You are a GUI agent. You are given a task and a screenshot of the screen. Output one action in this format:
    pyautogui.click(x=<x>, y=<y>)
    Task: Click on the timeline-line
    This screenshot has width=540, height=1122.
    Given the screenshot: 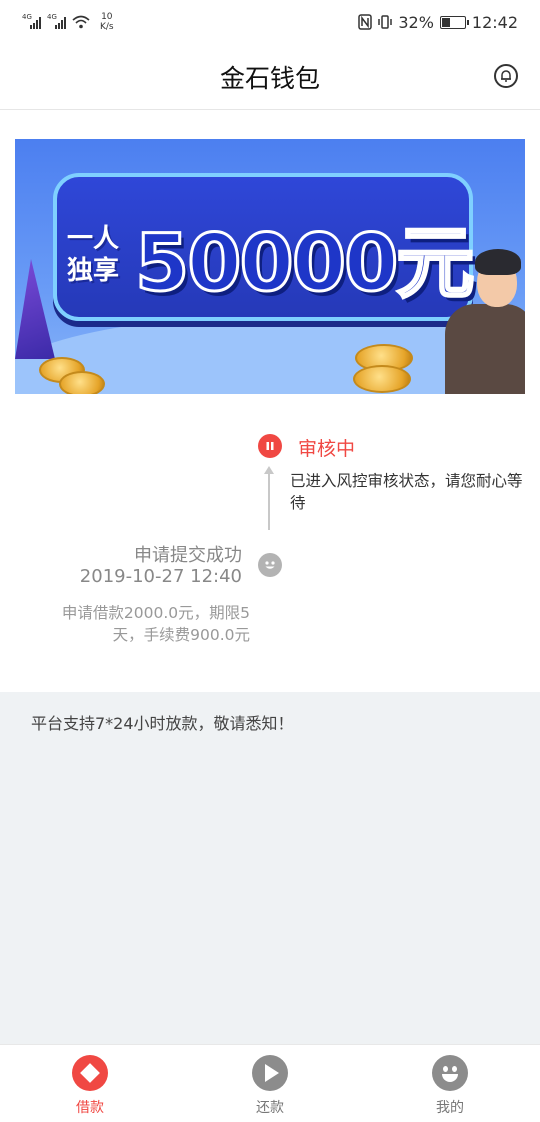 What is the action you would take?
    pyautogui.click(x=269, y=501)
    